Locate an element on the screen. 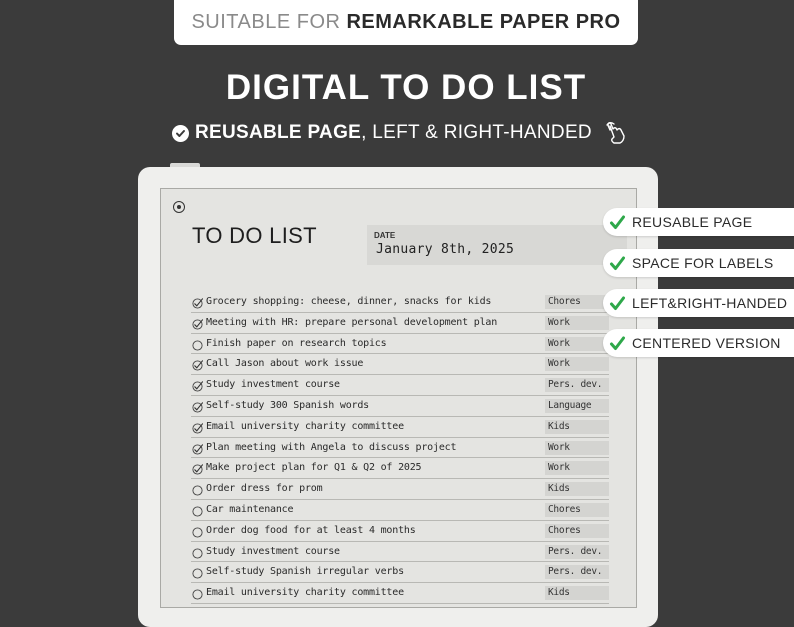  task-text: Self-study 300 Spanish words is located at coordinates (287, 405).